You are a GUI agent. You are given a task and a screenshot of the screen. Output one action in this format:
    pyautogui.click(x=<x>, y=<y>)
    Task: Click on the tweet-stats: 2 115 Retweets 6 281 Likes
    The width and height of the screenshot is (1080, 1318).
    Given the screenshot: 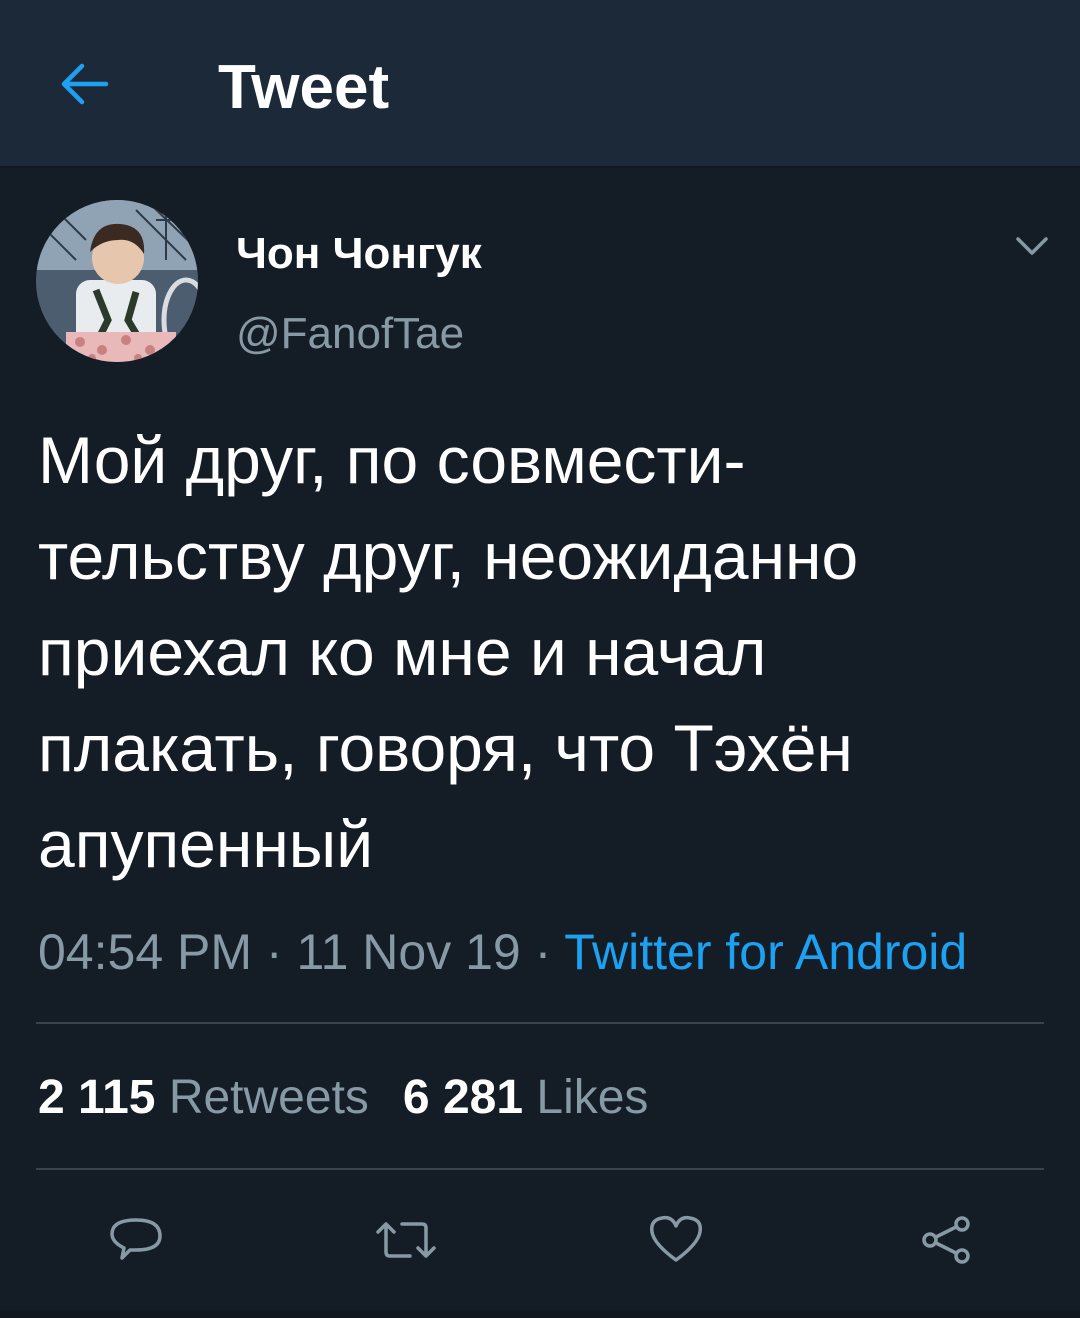 What is the action you would take?
    pyautogui.click(x=343, y=1098)
    